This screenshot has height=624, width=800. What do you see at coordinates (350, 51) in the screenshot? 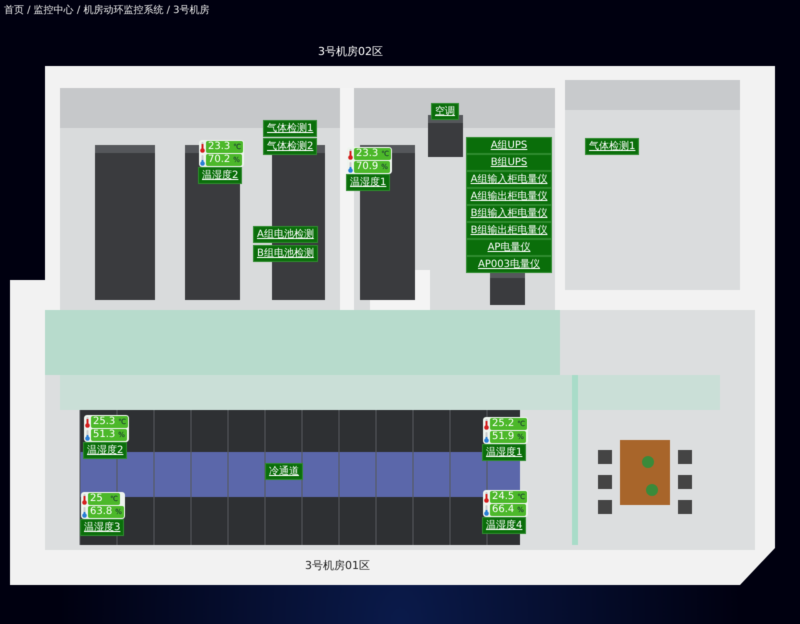
I see `zone-label: 3号机房02区` at bounding box center [350, 51].